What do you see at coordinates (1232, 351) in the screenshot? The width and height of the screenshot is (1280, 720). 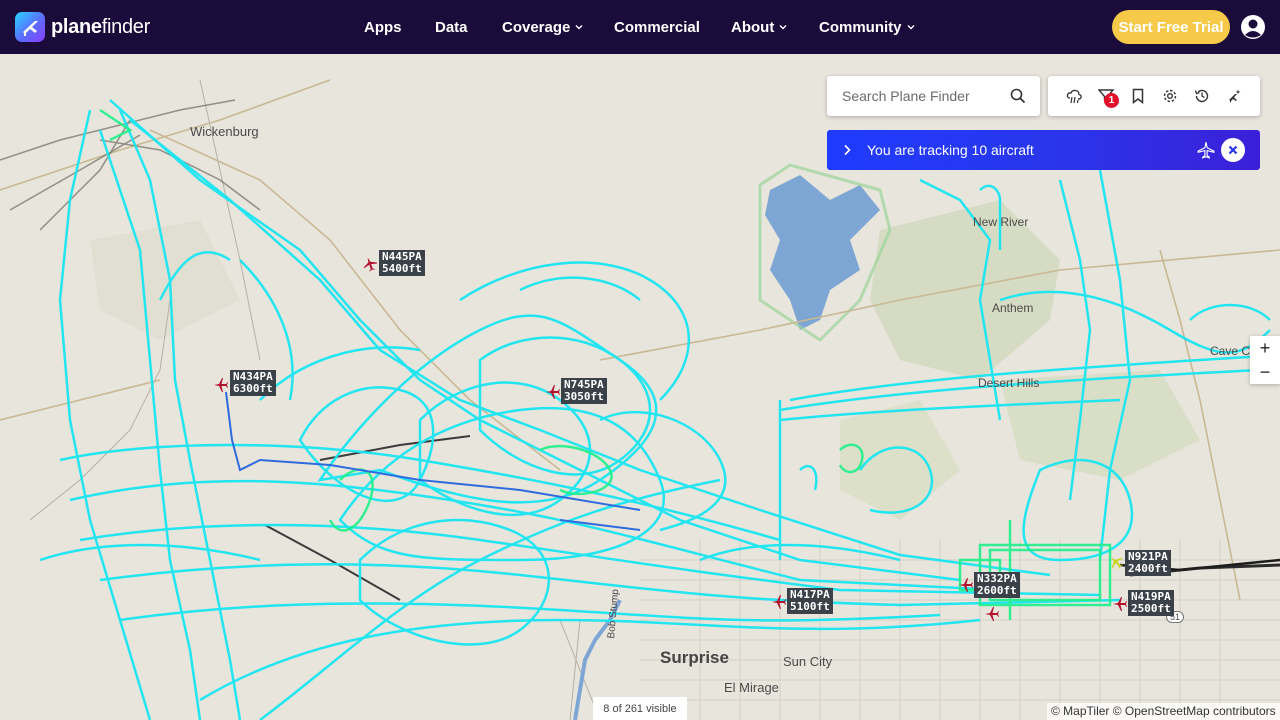 I see `place-cave-creek: Cave Cr` at bounding box center [1232, 351].